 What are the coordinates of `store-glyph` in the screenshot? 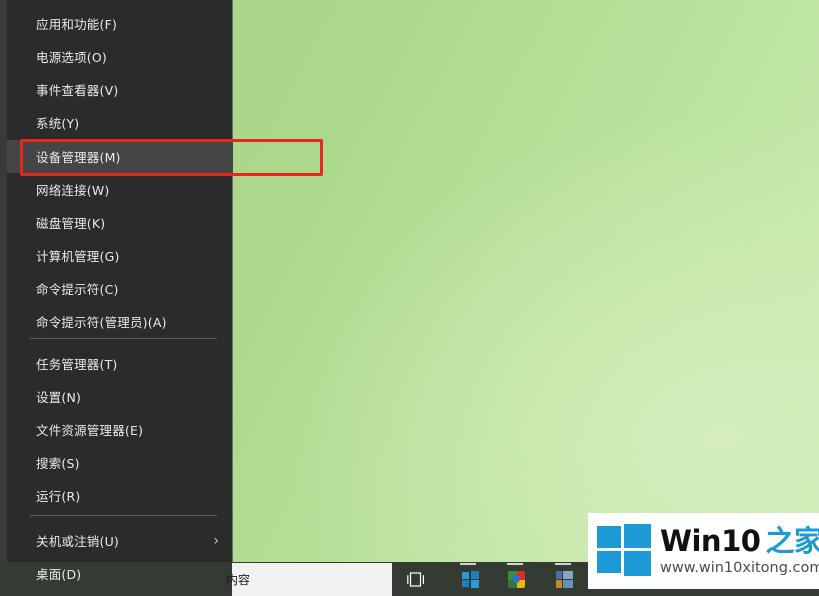 It's located at (470, 579).